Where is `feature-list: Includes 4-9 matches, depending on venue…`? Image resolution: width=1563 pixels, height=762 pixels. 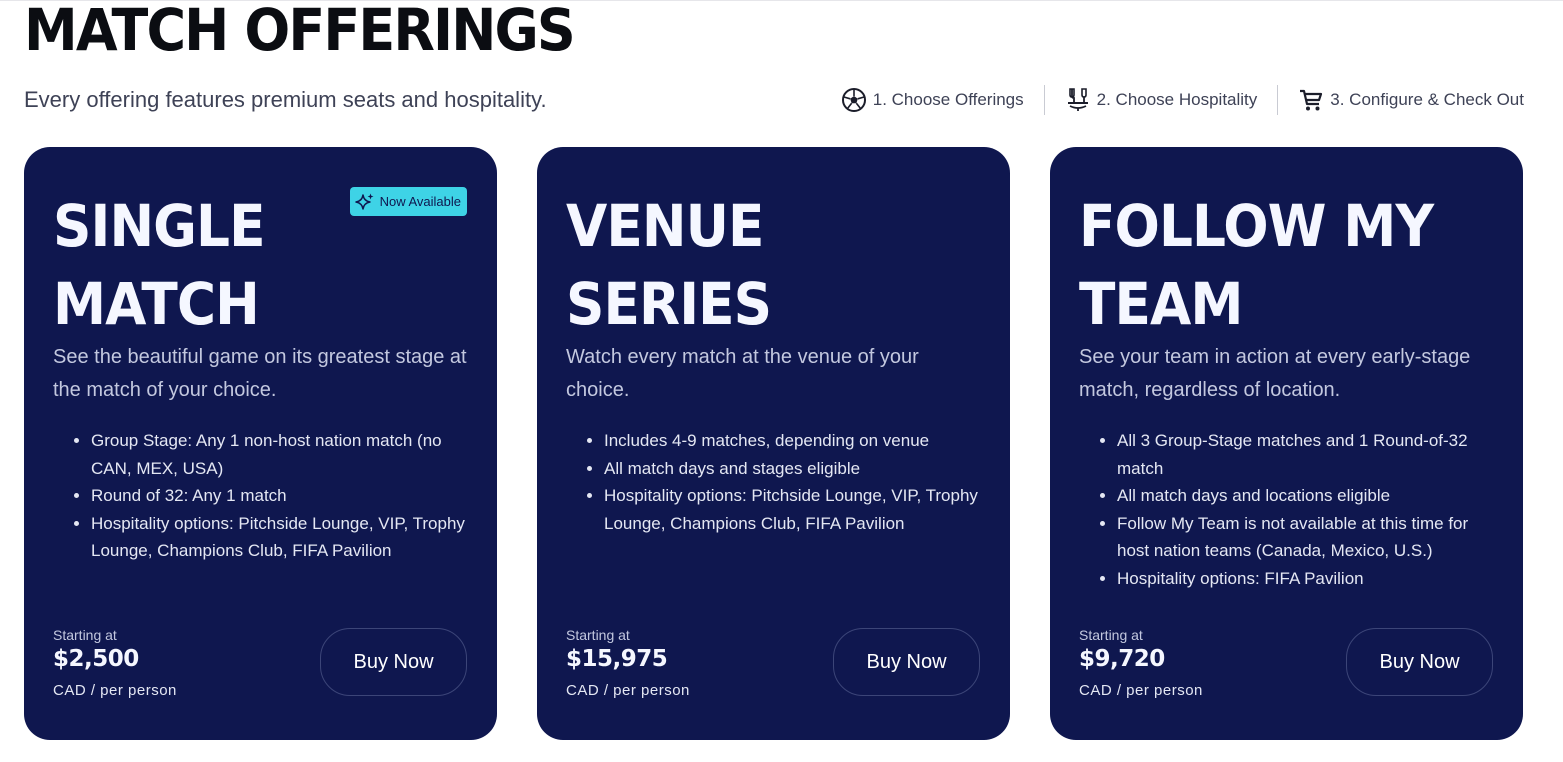 feature-list: Includes 4-9 matches, depending on venue… is located at coordinates (776, 482).